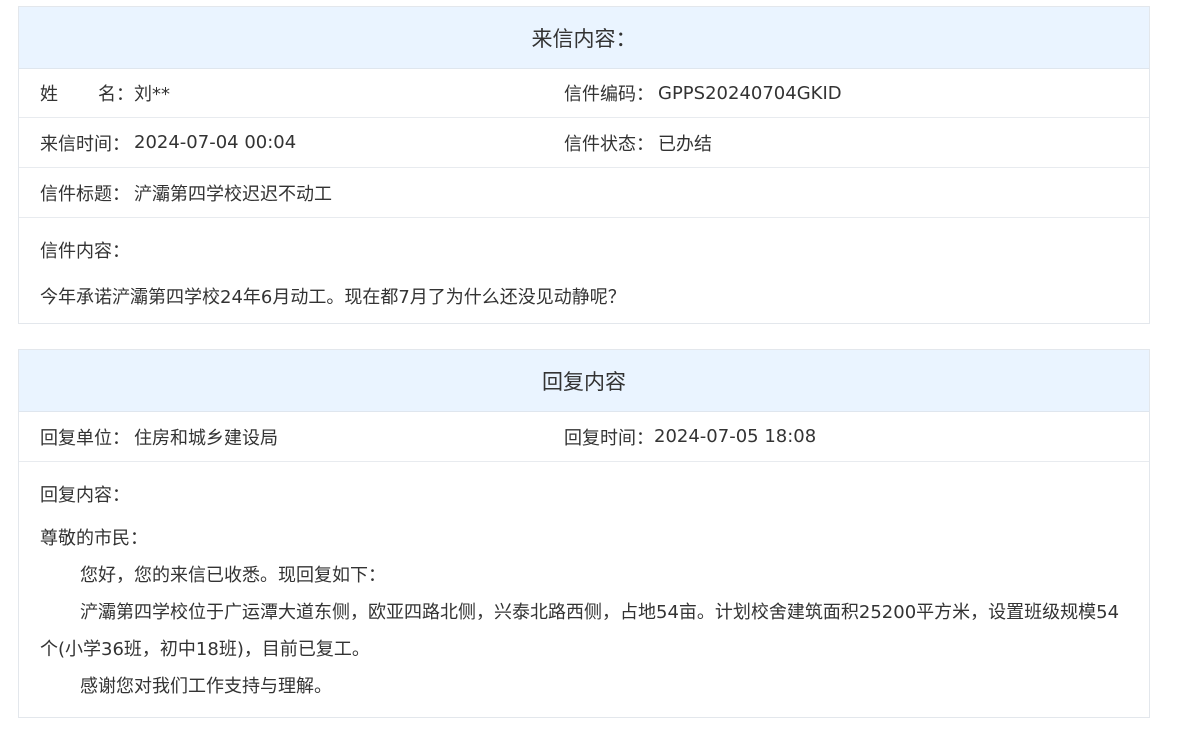 This screenshot has width=1179, height=746. I want to click on status-value: 已办结, so click(685, 144).